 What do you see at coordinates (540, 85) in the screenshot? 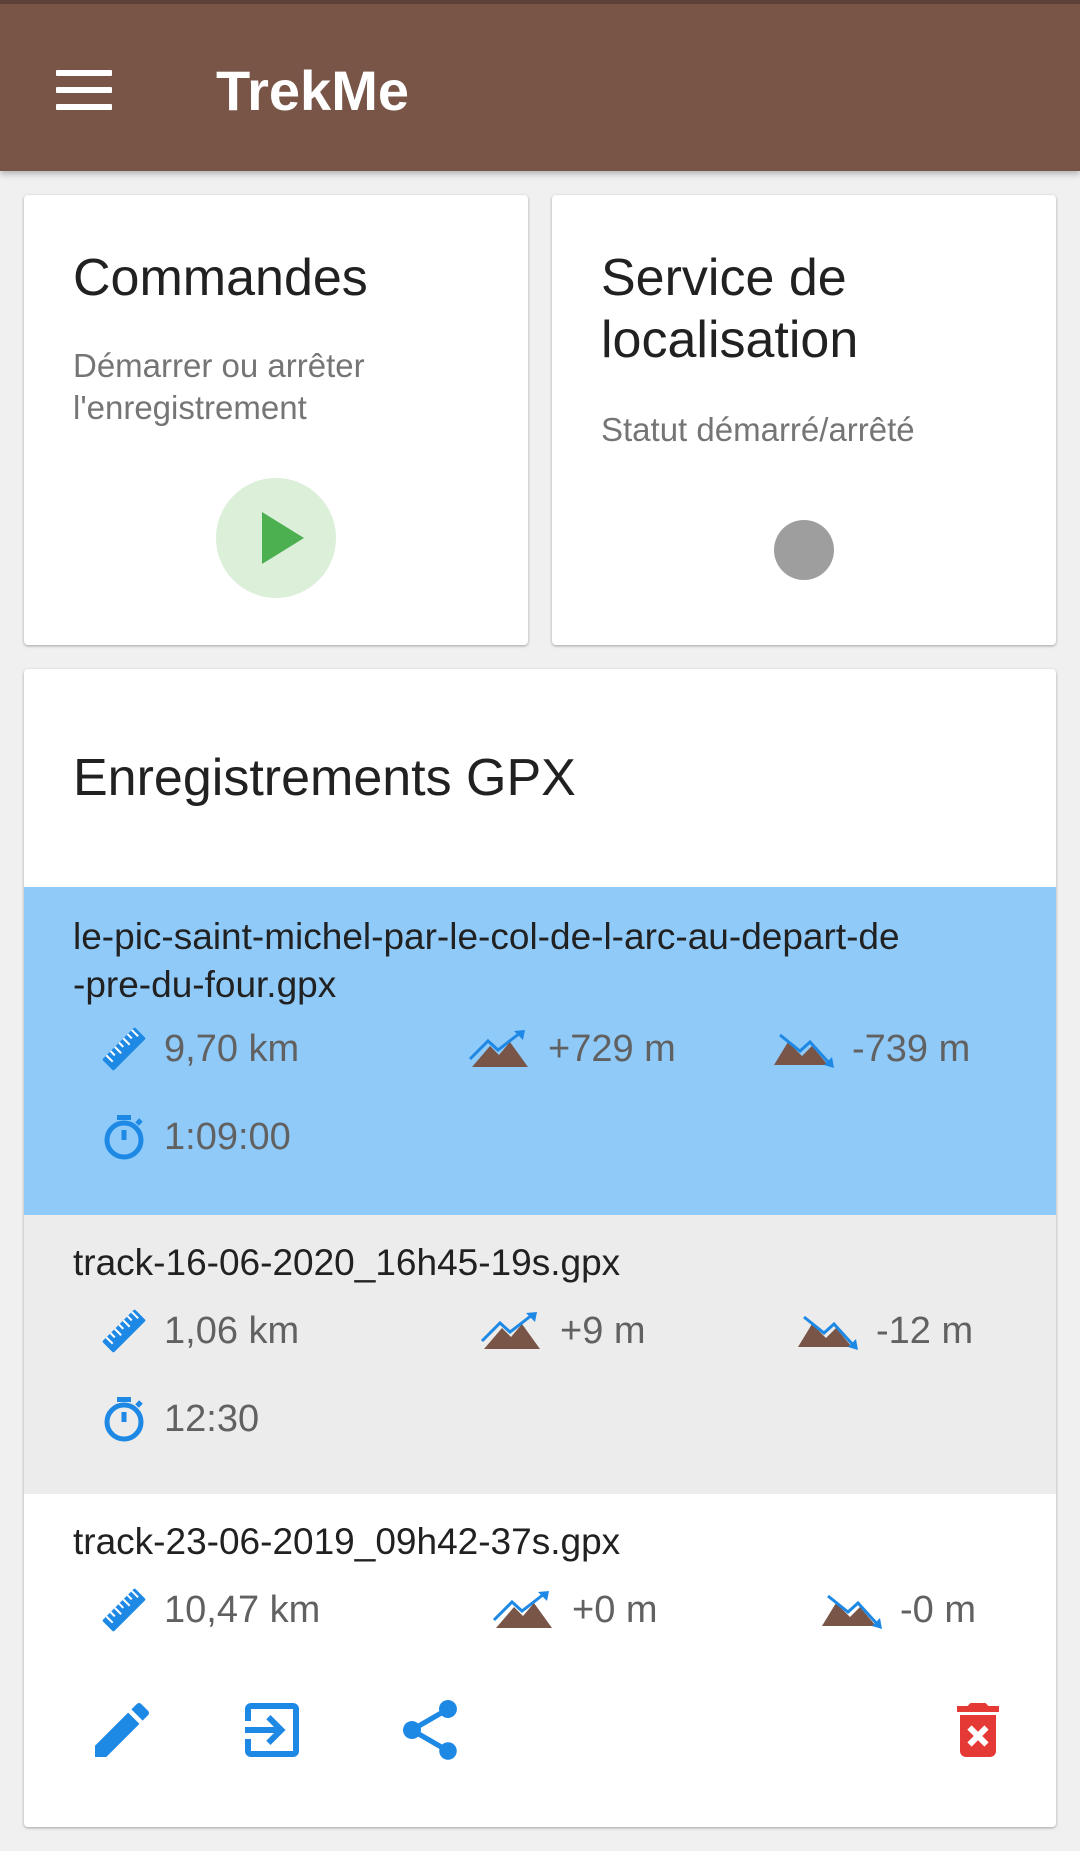
I see `app-bar: TrekMe` at bounding box center [540, 85].